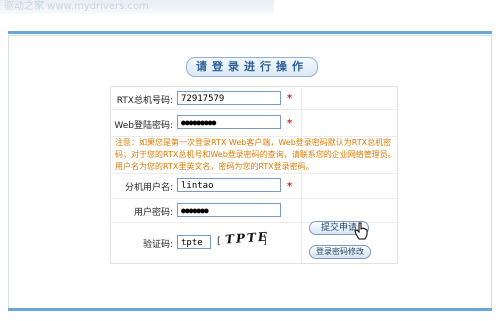 The height and width of the screenshot is (321, 500). What do you see at coordinates (361, 231) in the screenshot?
I see `hand-cursor-icon` at bounding box center [361, 231].